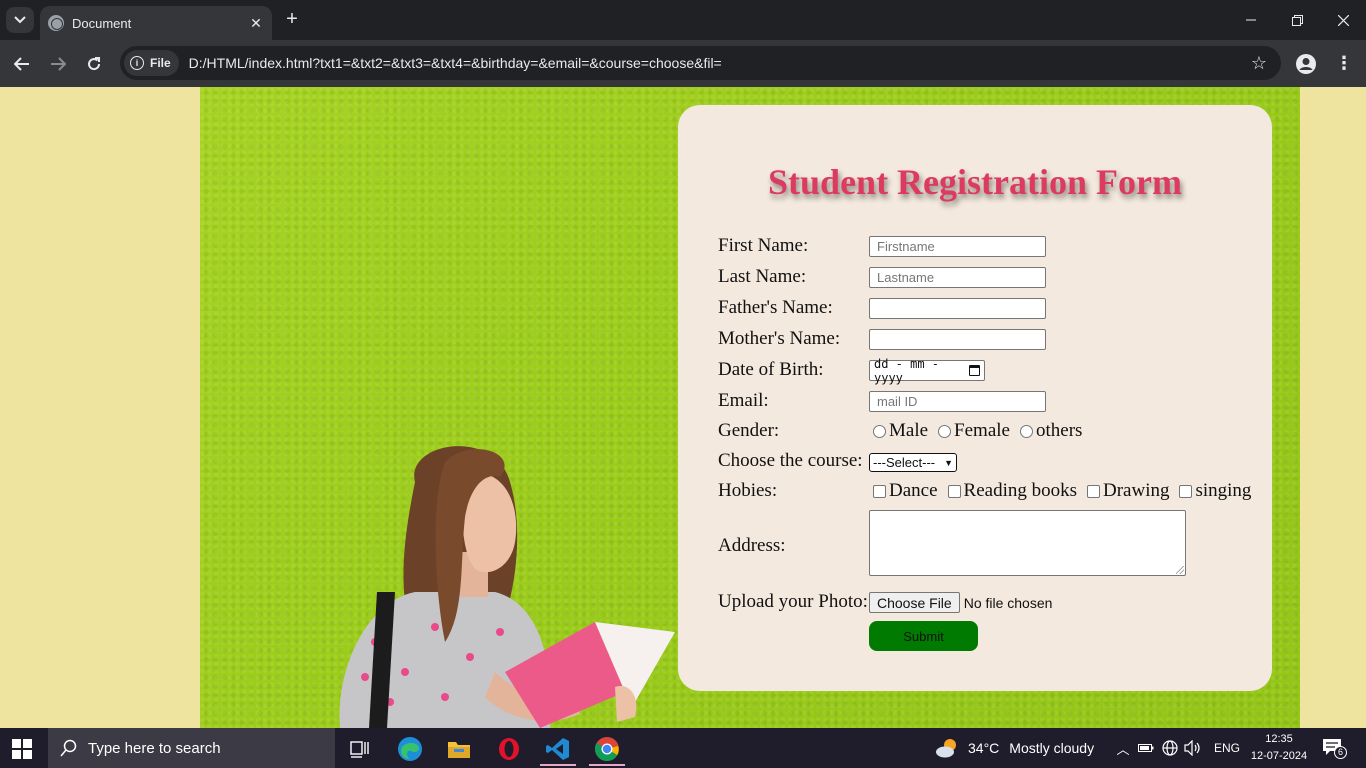 The image size is (1366, 768). What do you see at coordinates (292, 19) in the screenshot?
I see `new-tab-button: +` at bounding box center [292, 19].